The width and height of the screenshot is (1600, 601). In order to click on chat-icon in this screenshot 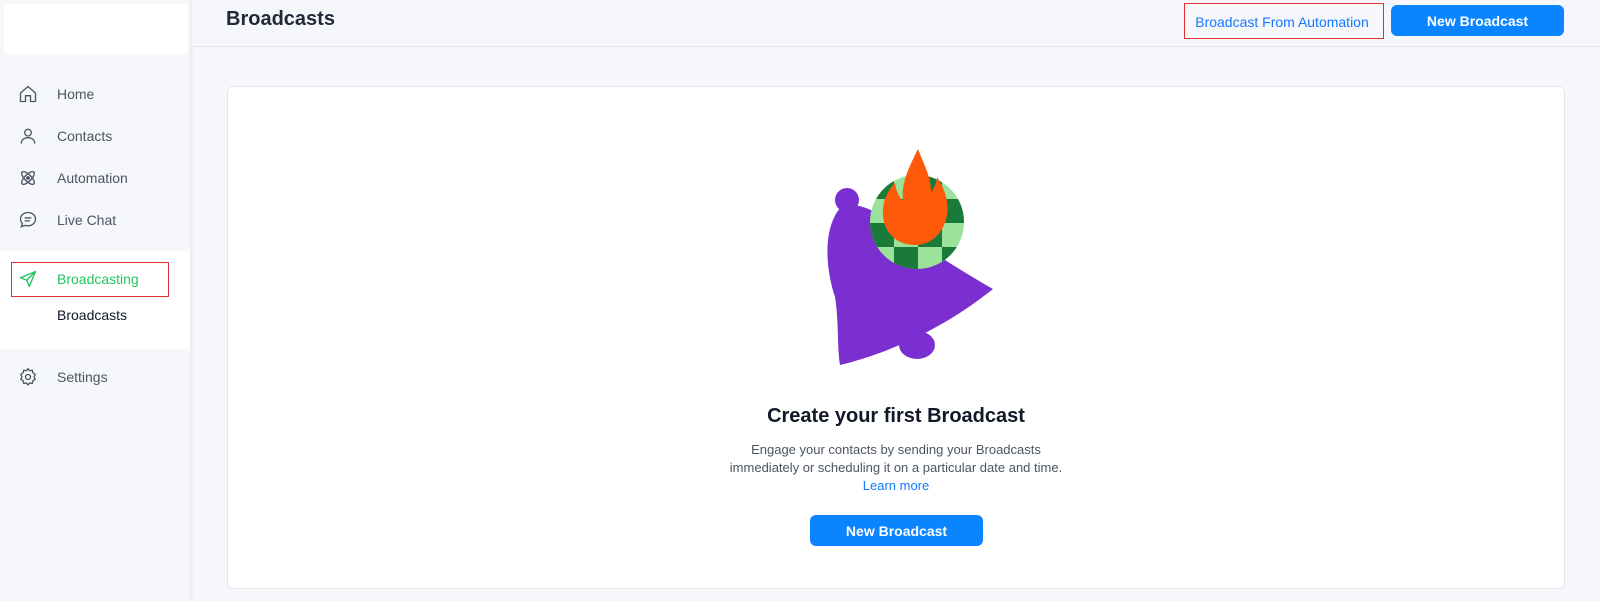, I will do `click(28, 220)`.